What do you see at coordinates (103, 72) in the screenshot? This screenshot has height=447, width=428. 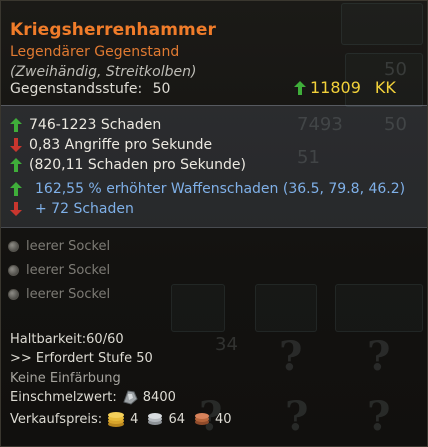 I see `item-subtype: (Zweihändig, Streitkolben)` at bounding box center [103, 72].